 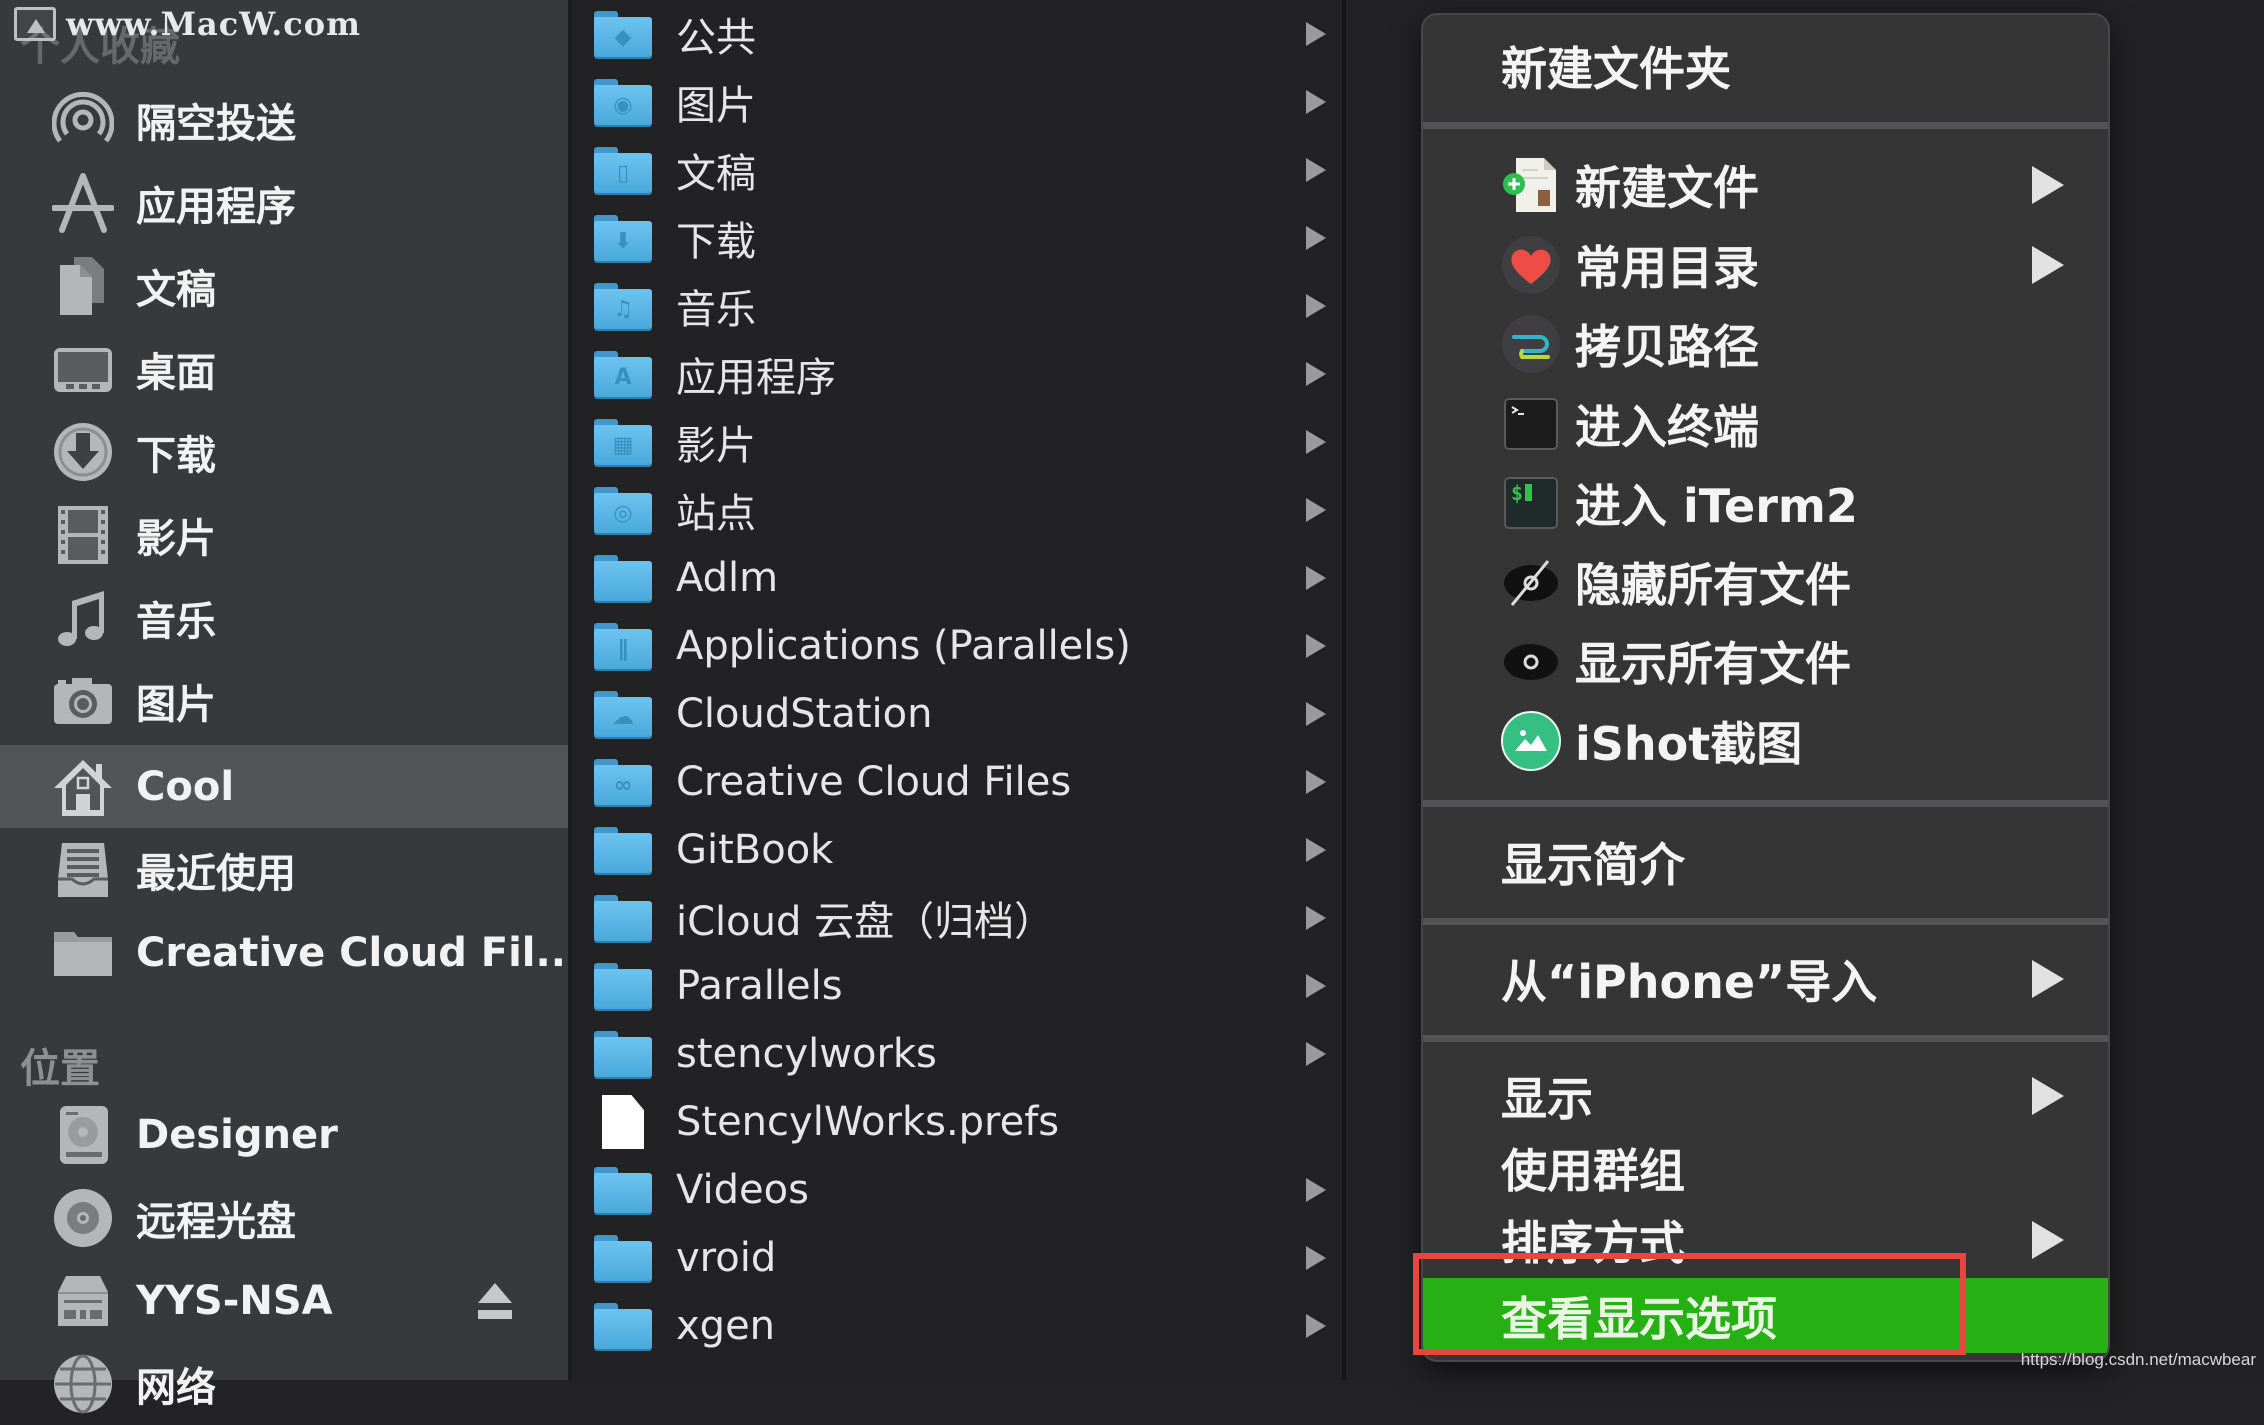 What do you see at coordinates (716, 446) in the screenshot?
I see `item-name: 影片` at bounding box center [716, 446].